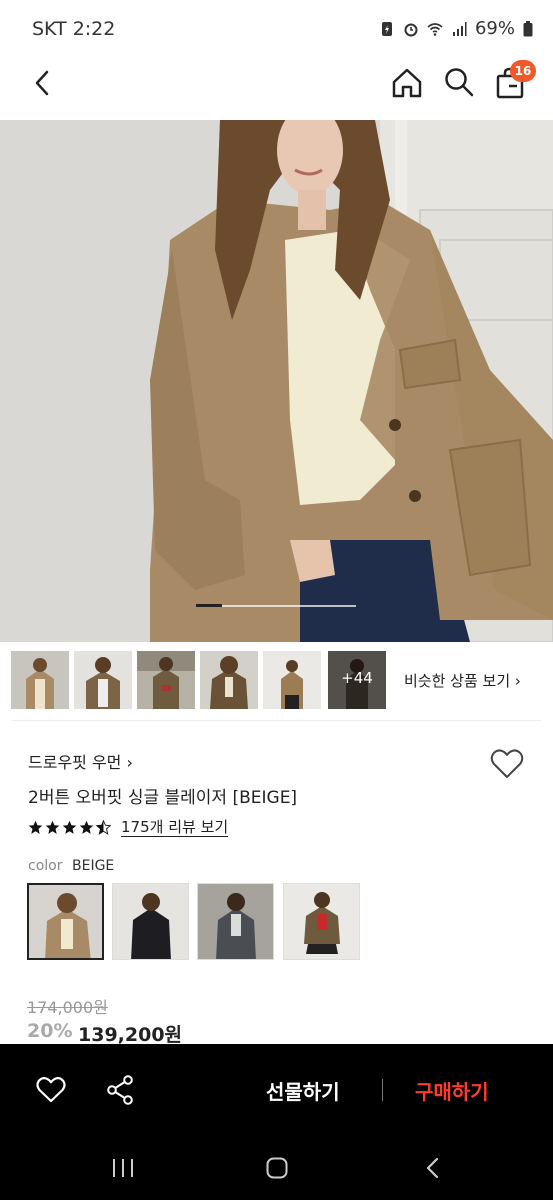 Image resolution: width=553 pixels, height=1200 pixels. What do you see at coordinates (276, 605) in the screenshot?
I see `image-page-indicator` at bounding box center [276, 605].